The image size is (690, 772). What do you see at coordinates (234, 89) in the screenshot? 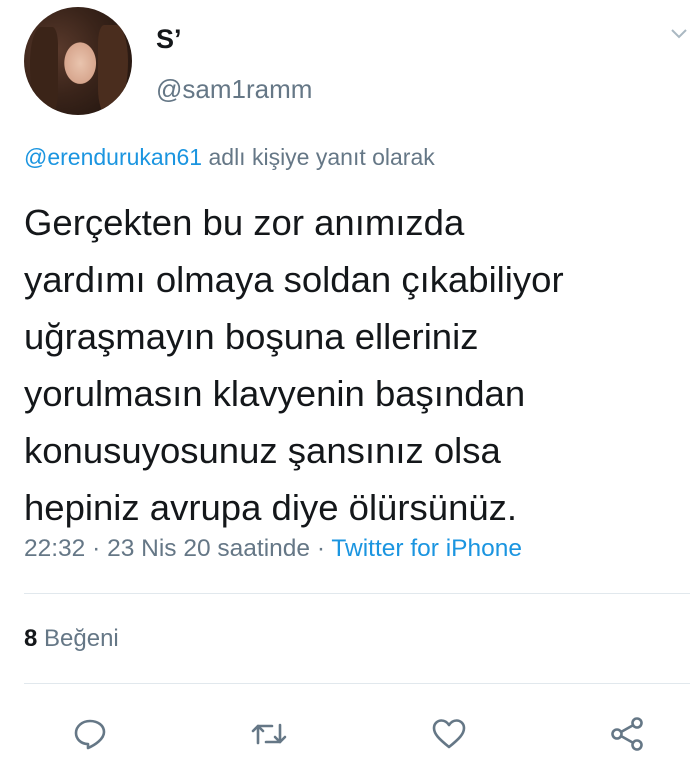
I see `user-handle: @sam1ramm` at bounding box center [234, 89].